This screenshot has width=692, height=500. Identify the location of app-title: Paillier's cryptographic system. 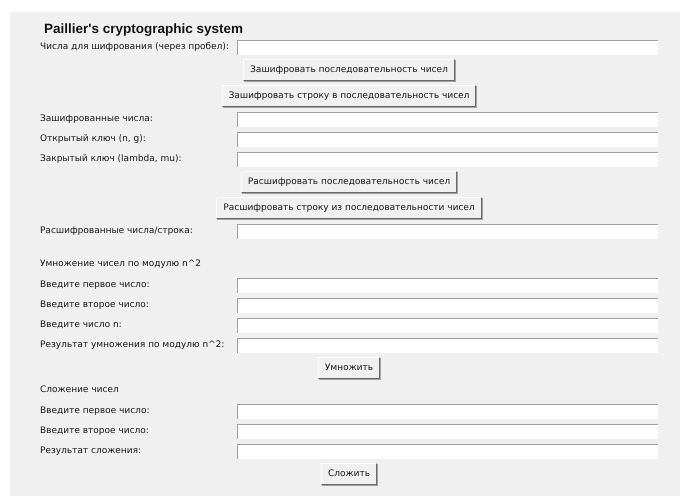
(144, 28).